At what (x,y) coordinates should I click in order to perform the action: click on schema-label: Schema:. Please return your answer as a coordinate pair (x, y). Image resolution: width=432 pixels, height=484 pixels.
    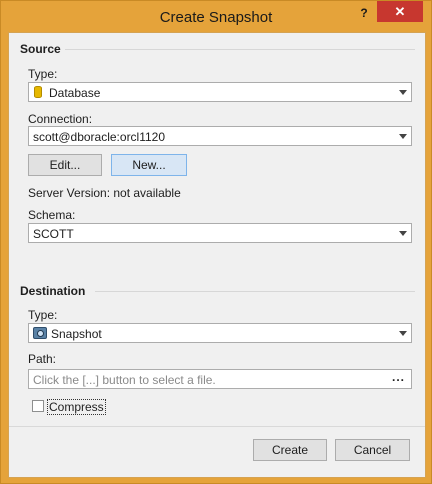
    Looking at the image, I should click on (52, 215).